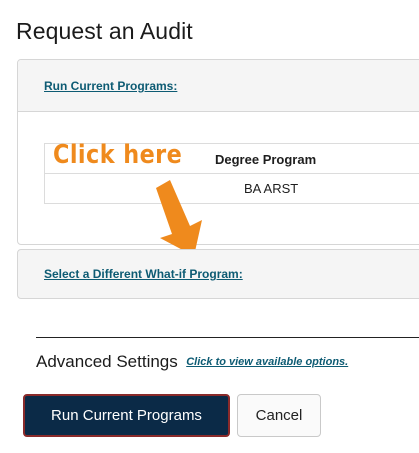 This screenshot has width=419, height=453. I want to click on page-title: Request an Audit, so click(104, 31).